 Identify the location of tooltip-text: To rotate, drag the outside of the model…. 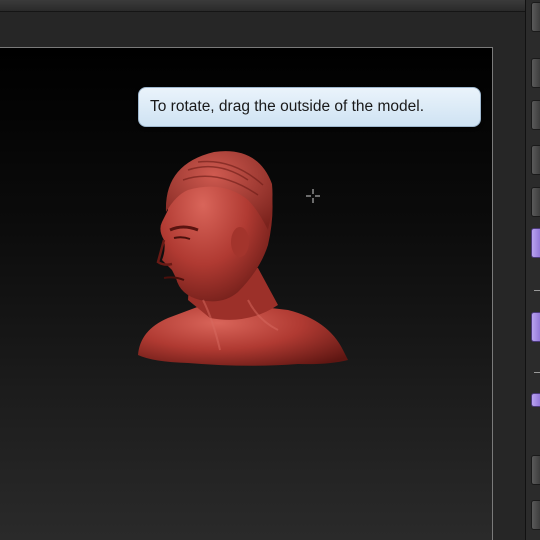
(287, 106).